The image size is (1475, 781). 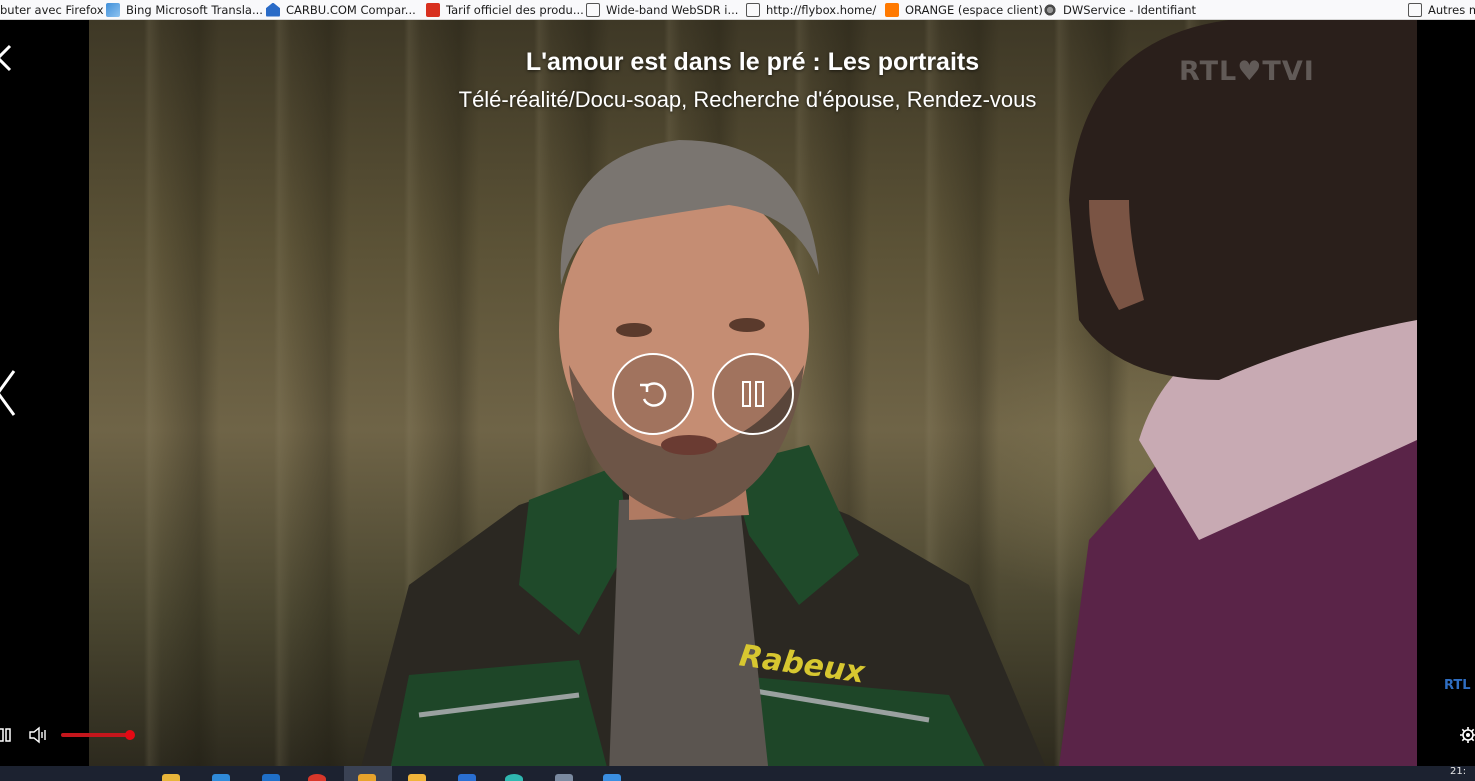 I want to click on replay-button, so click(x=653, y=394).